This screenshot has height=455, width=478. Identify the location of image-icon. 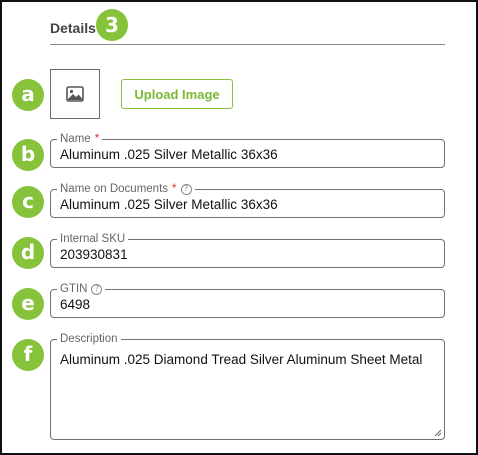
(75, 94).